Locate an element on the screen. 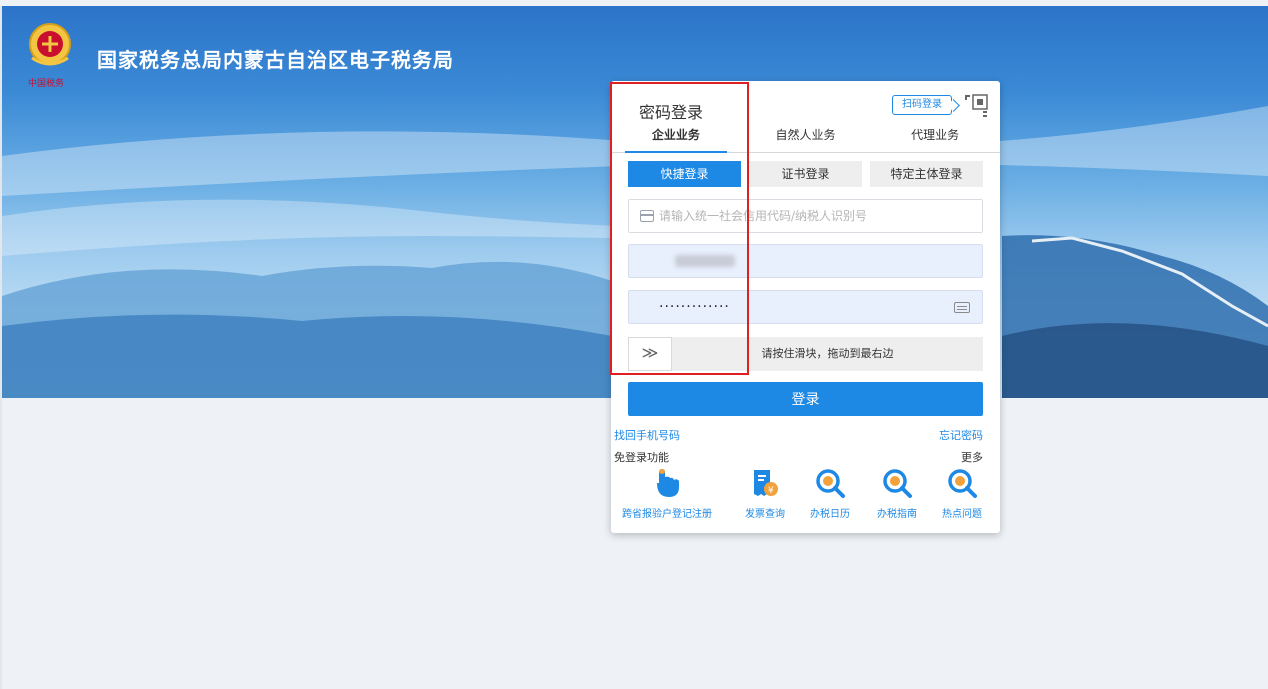  tab-enterprise: 企业业务 is located at coordinates (676, 137).